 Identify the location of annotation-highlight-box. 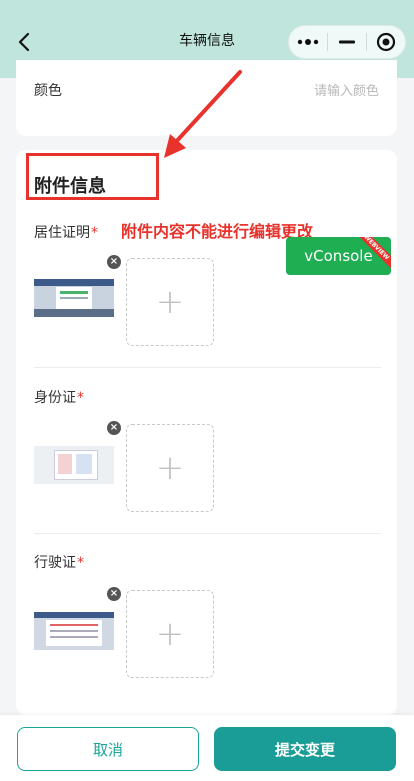
(92, 176).